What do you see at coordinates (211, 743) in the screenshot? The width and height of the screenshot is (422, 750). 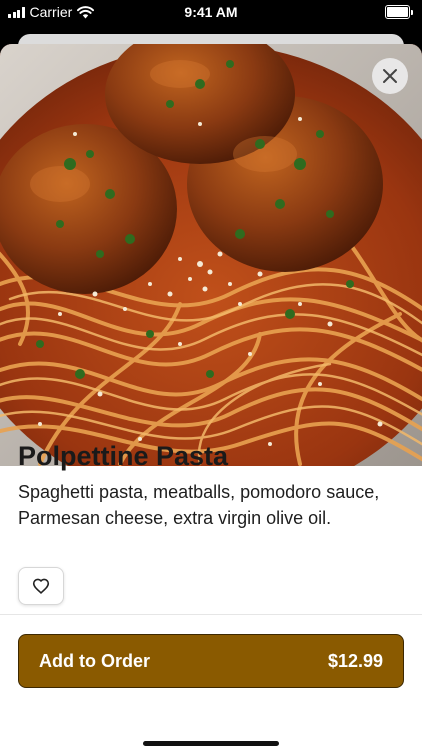 I see `home-indicator` at bounding box center [211, 743].